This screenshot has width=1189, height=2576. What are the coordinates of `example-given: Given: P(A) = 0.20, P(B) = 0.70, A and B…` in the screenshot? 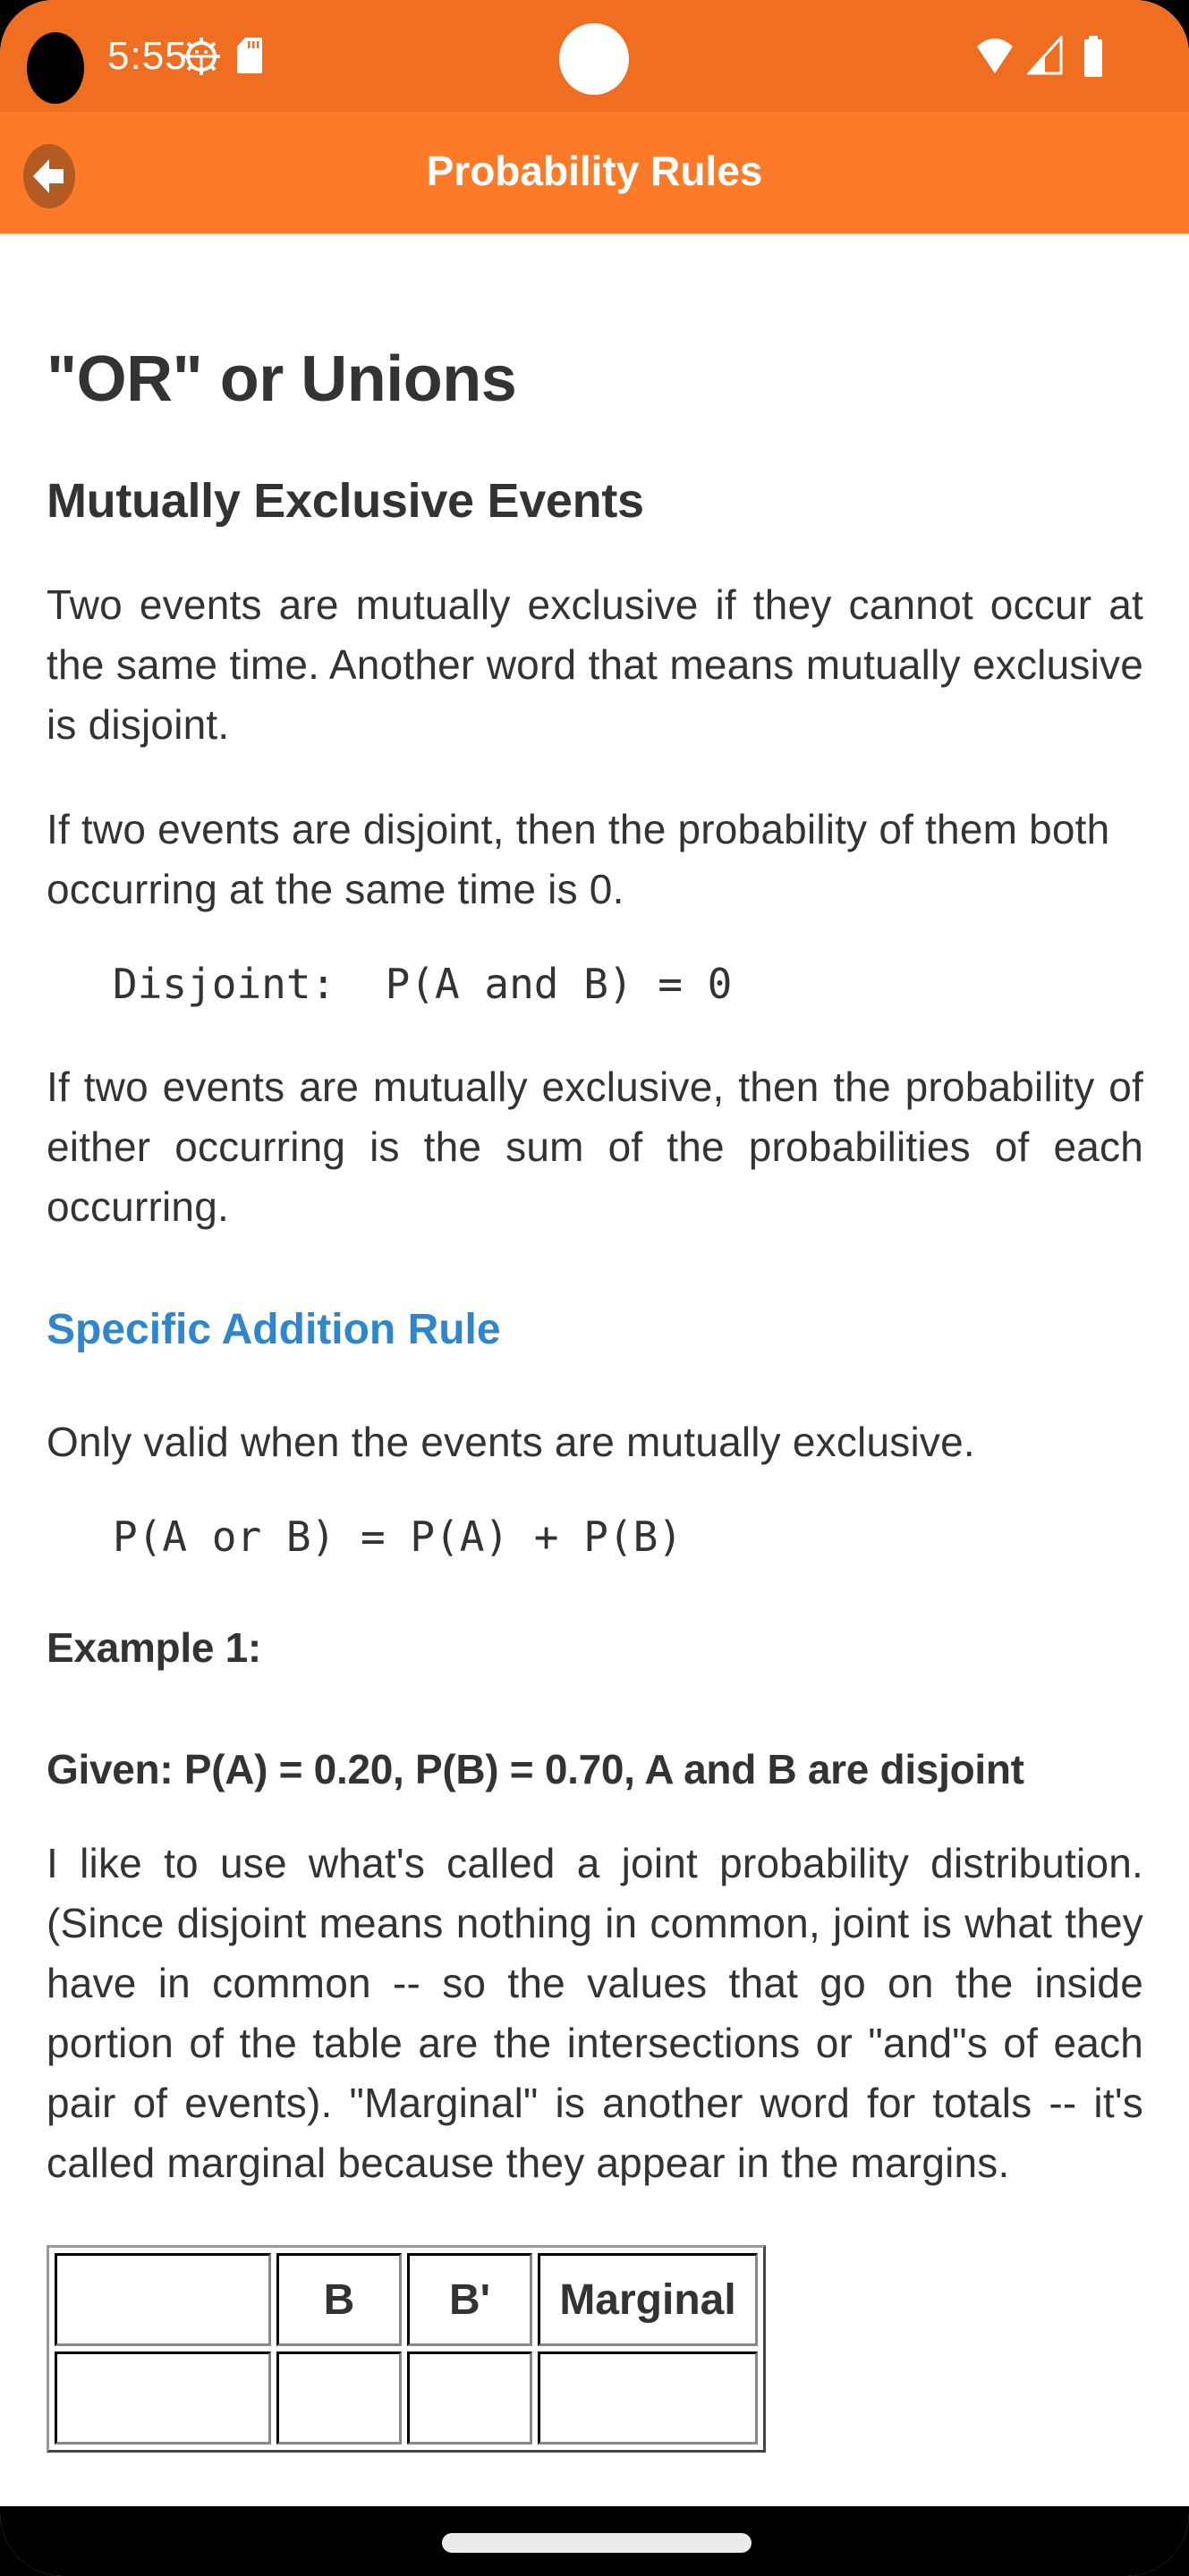 It's located at (535, 1769).